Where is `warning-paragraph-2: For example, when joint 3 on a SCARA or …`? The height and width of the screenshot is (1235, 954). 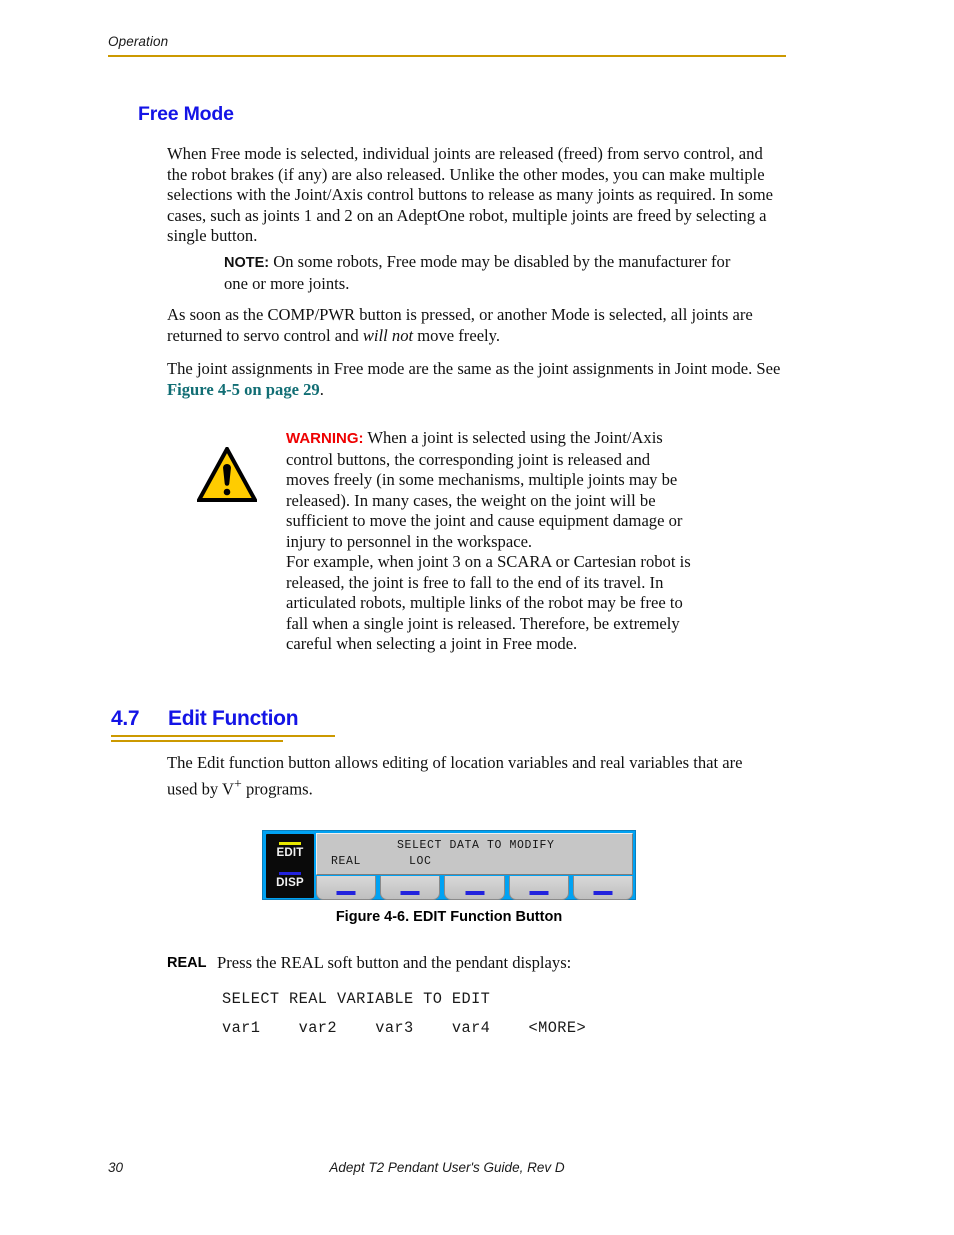 warning-paragraph-2: For example, when joint 3 on a SCARA or … is located at coordinates (488, 603).